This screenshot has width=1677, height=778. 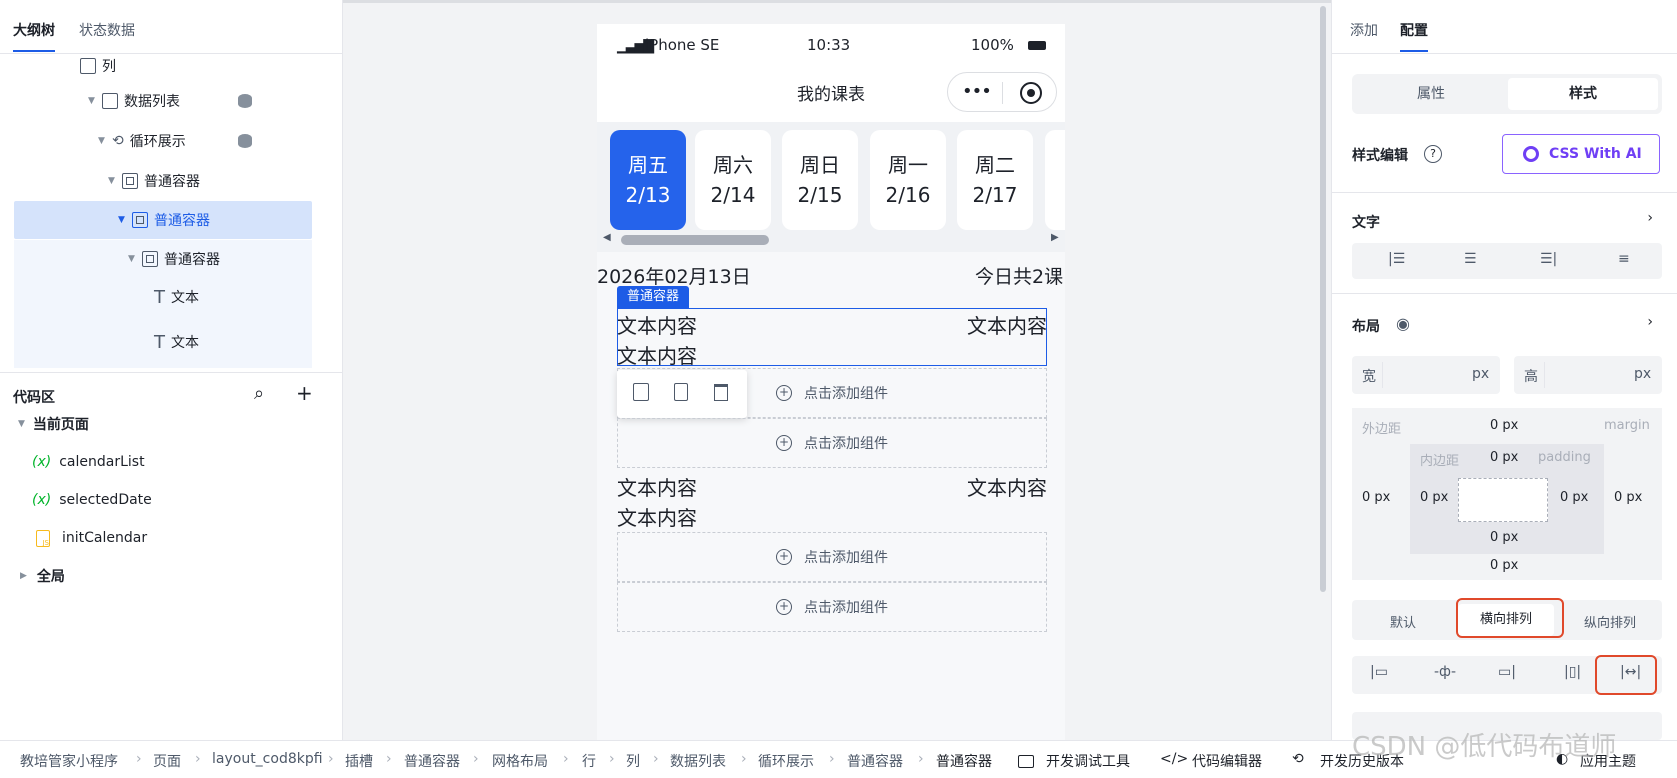 What do you see at coordinates (674, 277) in the screenshot?
I see `selected-date-text: 2026年02月13日` at bounding box center [674, 277].